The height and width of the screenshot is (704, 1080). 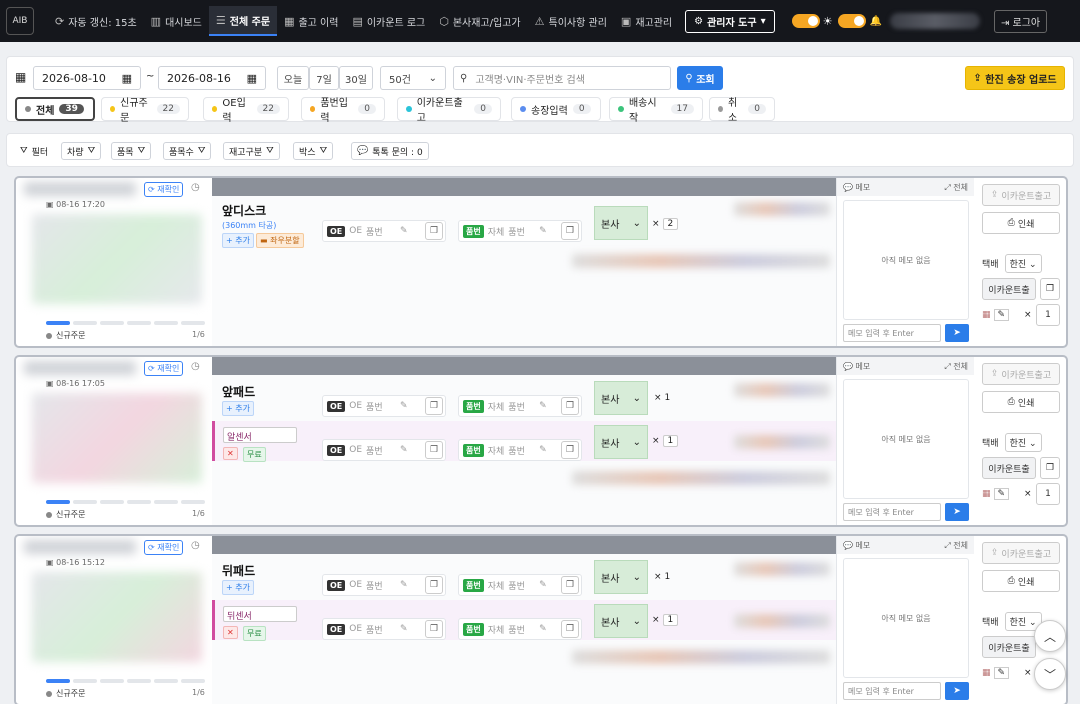 I want to click on status-tab-new: 신규주문 22, so click(x=145, y=110).